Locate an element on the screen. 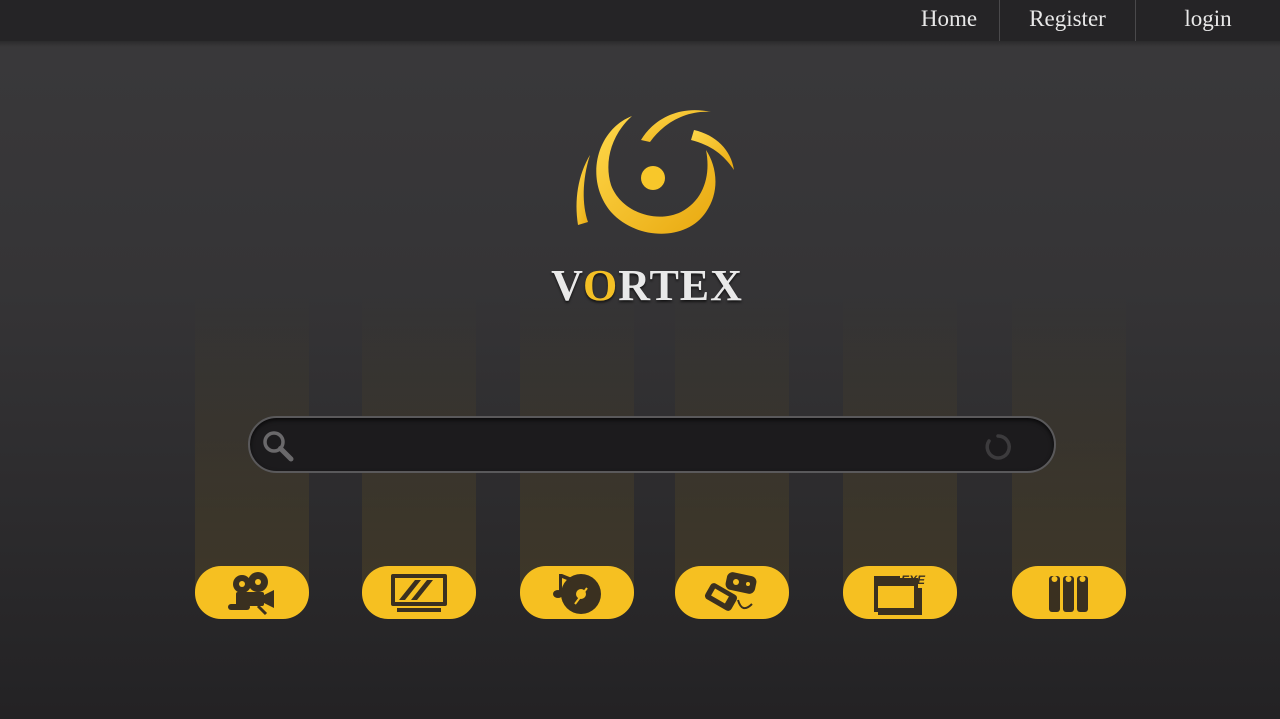 The width and height of the screenshot is (1280, 719). brand-wordmark: VORTEX is located at coordinates (647, 285).